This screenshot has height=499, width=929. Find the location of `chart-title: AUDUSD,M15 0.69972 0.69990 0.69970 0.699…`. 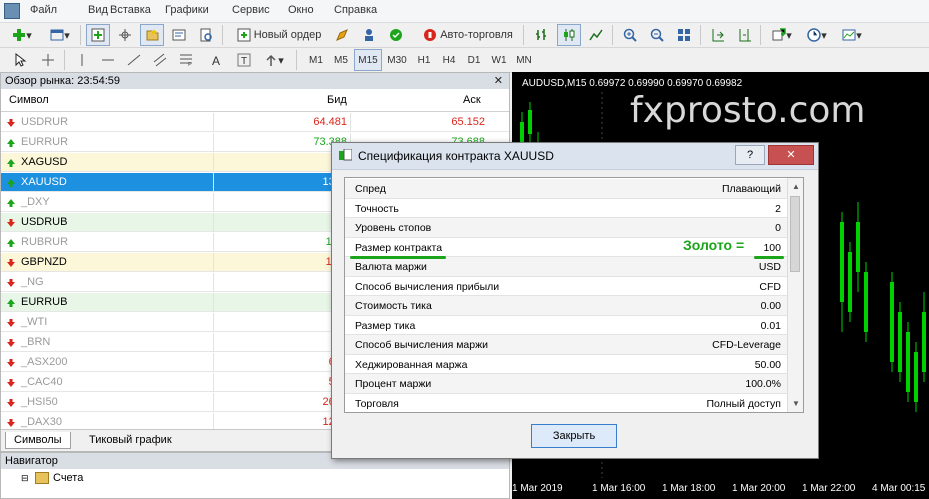

chart-title: AUDUSD,M15 0.69972 0.69990 0.69970 0.699… is located at coordinates (632, 83).